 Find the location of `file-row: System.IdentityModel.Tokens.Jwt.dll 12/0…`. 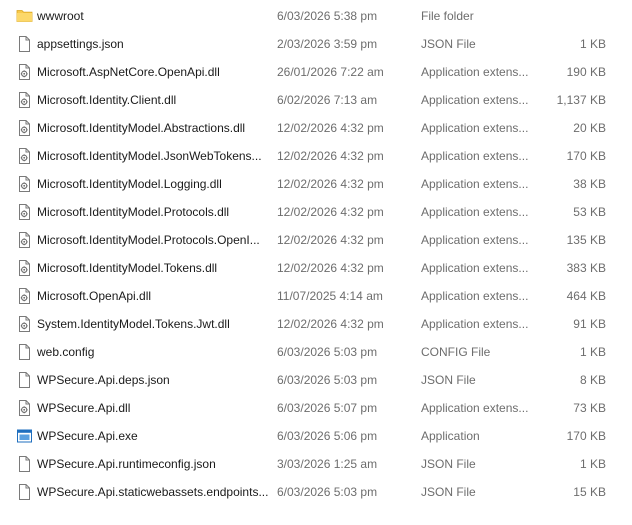

file-row: System.IdentityModel.Tokens.Jwt.dll 12/0… is located at coordinates (316, 324).